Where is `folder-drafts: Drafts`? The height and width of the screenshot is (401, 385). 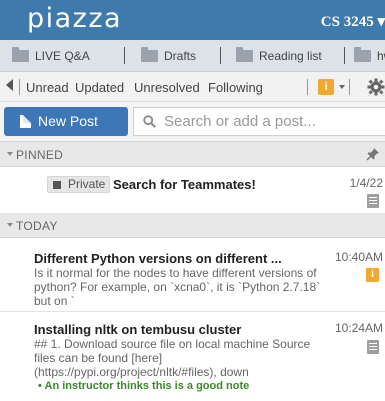
folder-drafts: Drafts is located at coordinates (168, 55).